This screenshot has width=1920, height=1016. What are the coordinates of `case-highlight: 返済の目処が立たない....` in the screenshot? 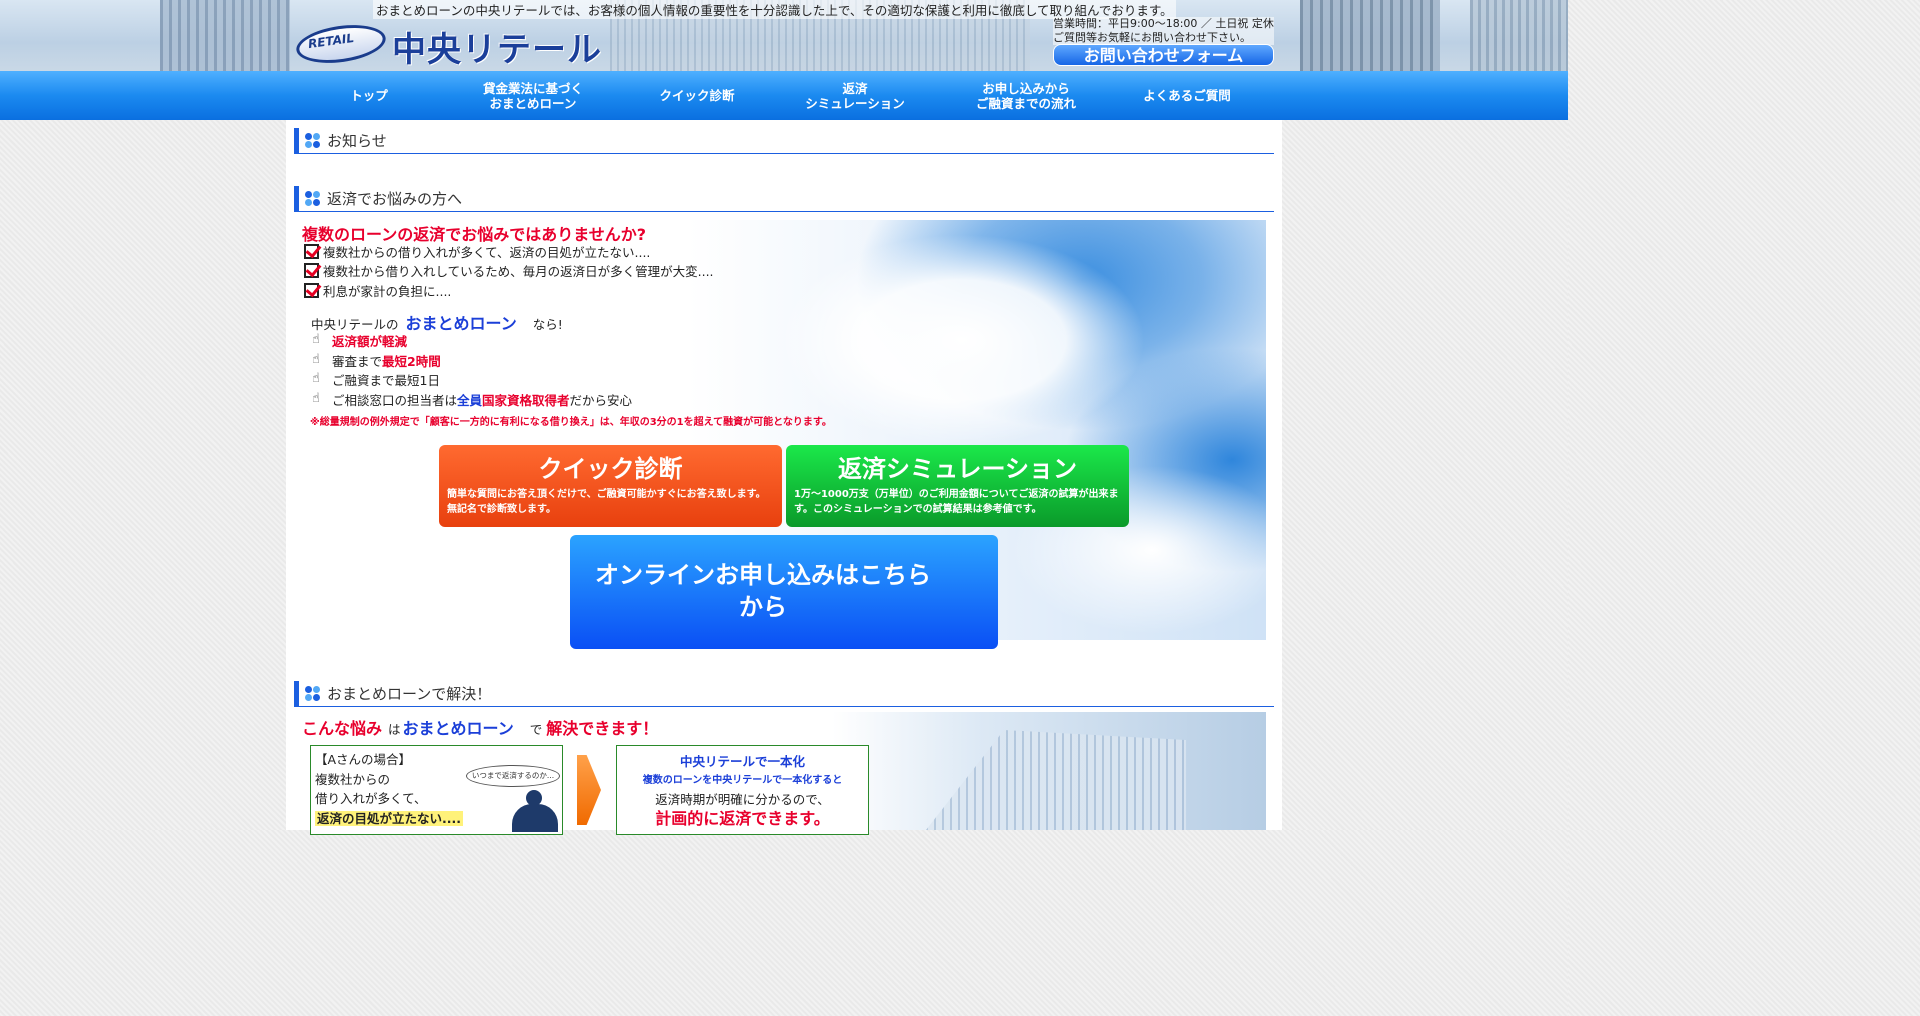 It's located at (389, 818).